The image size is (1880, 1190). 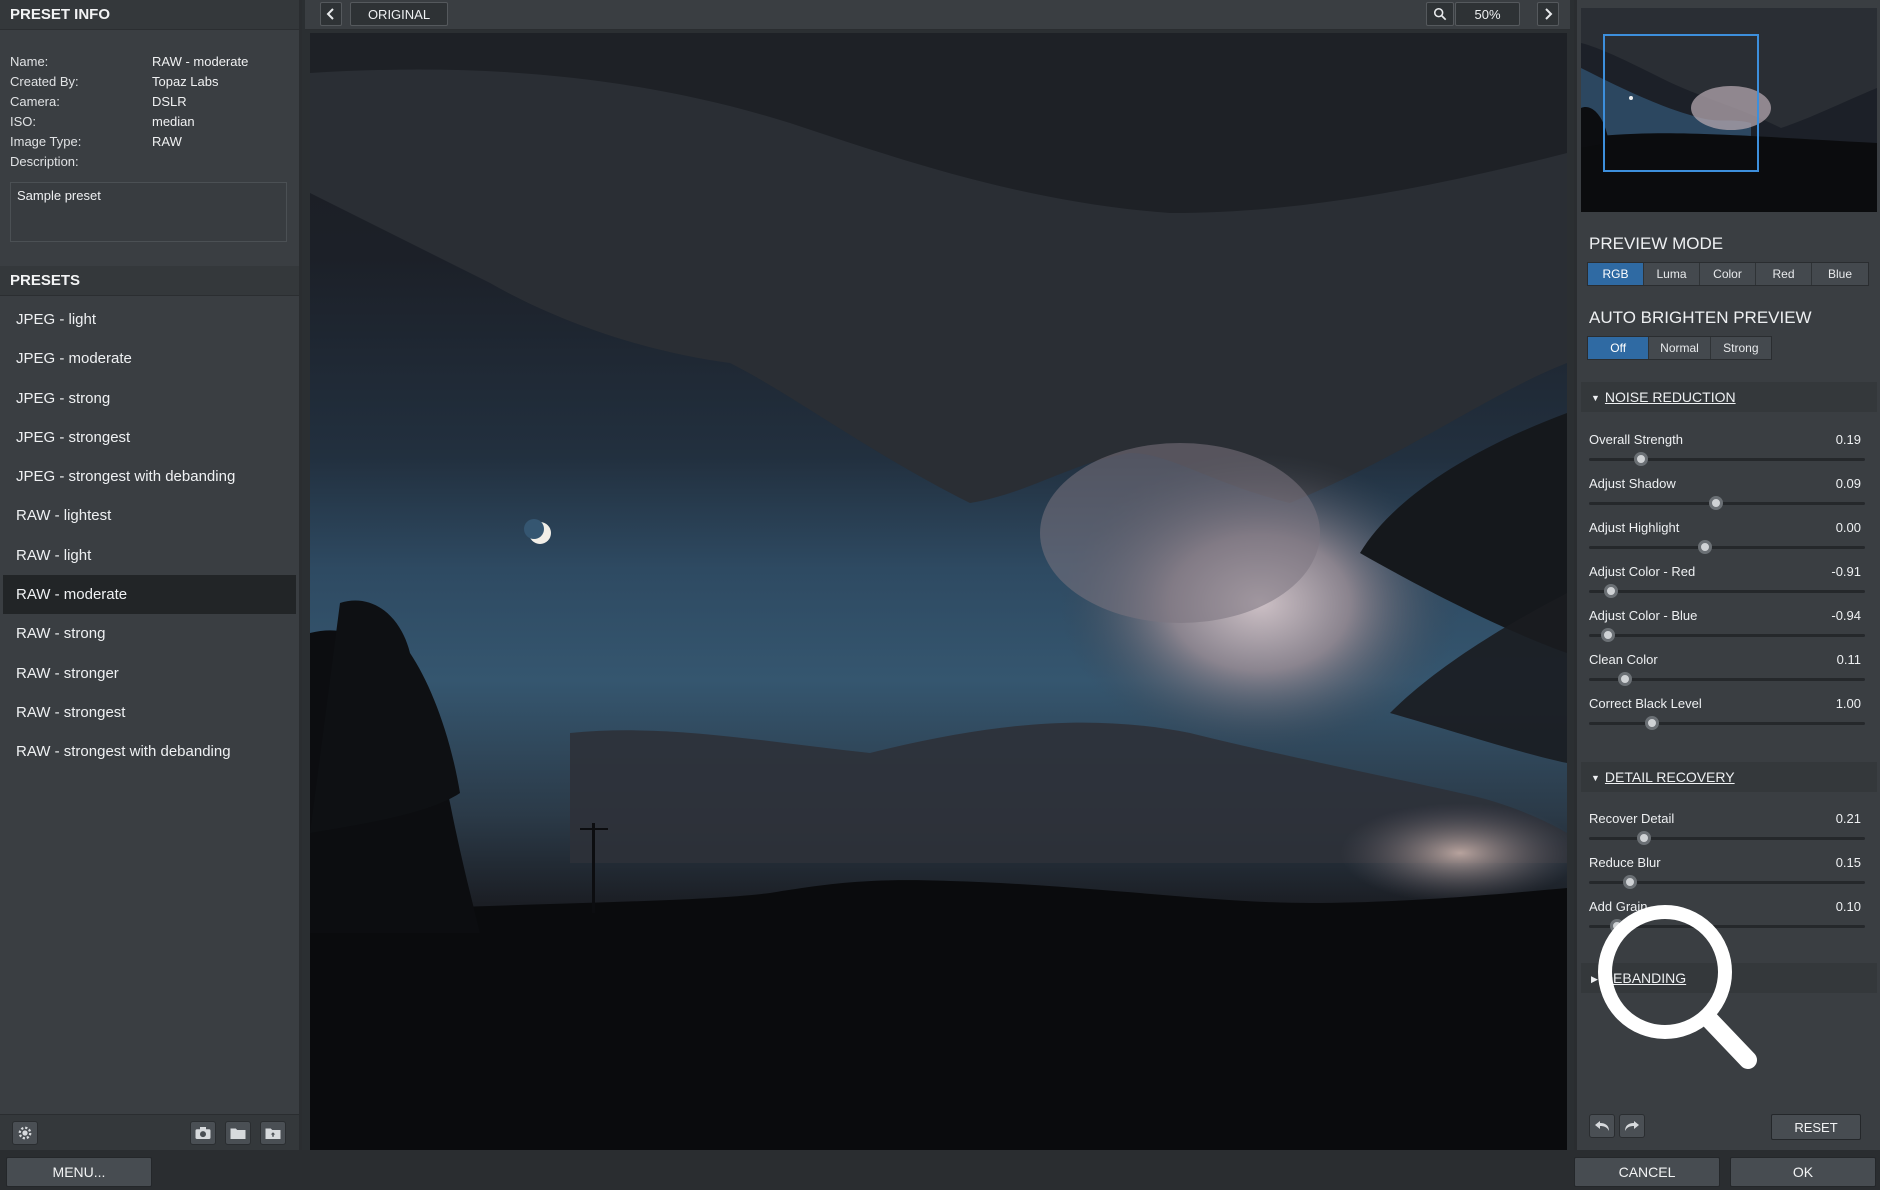 What do you see at coordinates (149, 673) in the screenshot?
I see `preset-item: RAW - stronger` at bounding box center [149, 673].